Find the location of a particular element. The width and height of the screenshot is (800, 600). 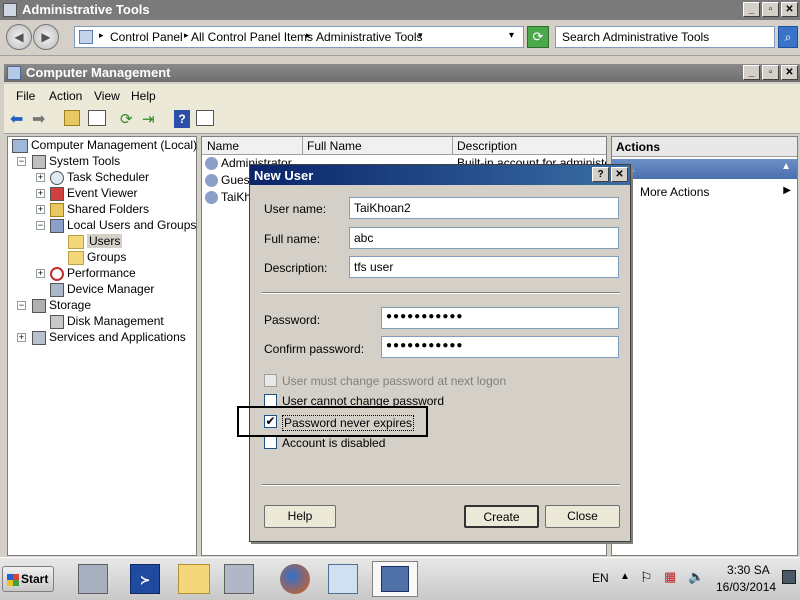

firefox-icon is located at coordinates (295, 579).